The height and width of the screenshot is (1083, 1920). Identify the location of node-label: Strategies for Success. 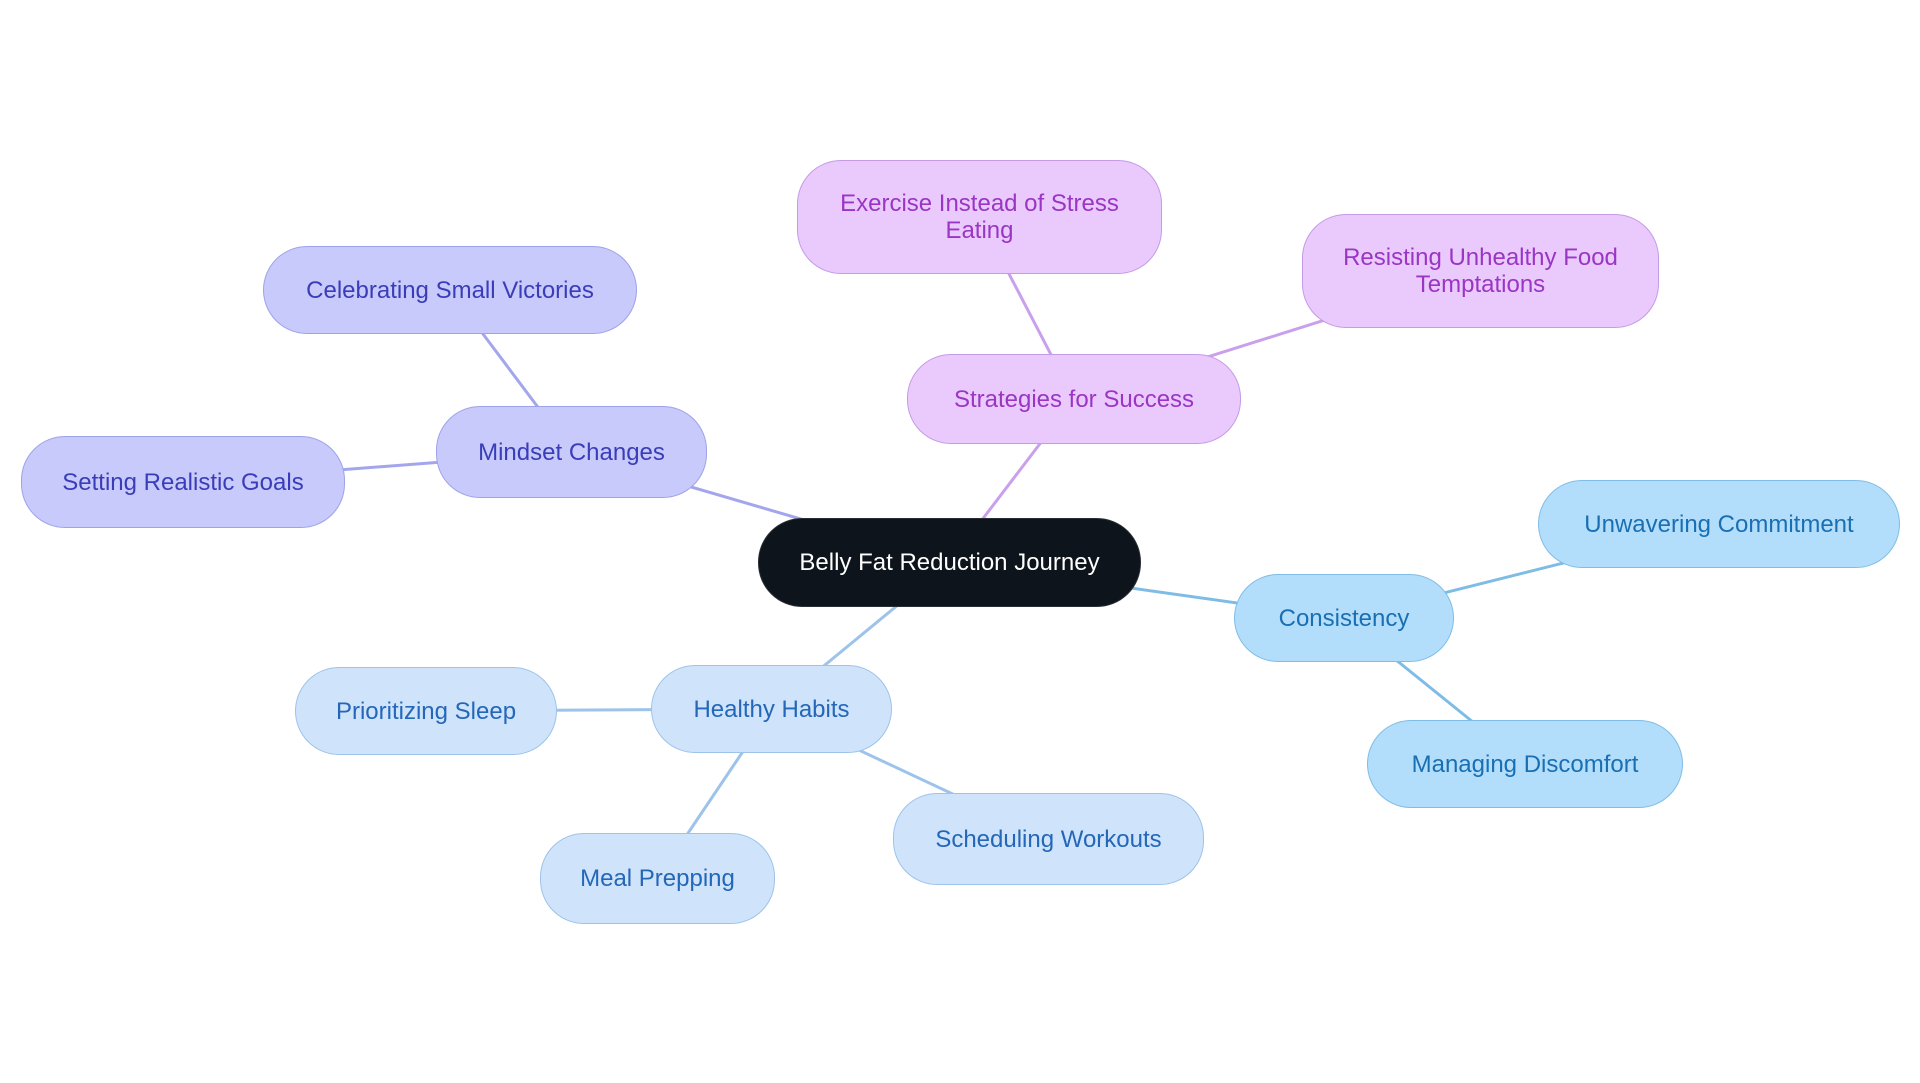
(1074, 399).